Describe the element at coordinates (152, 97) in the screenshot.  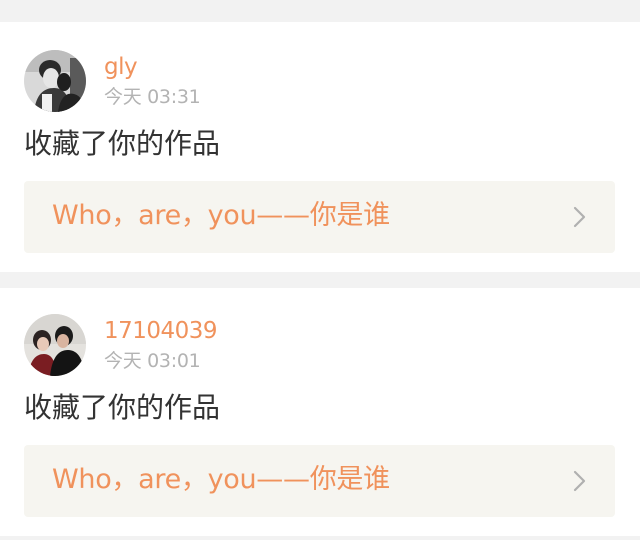
I see `timestamp: 今天 03:31` at that location.